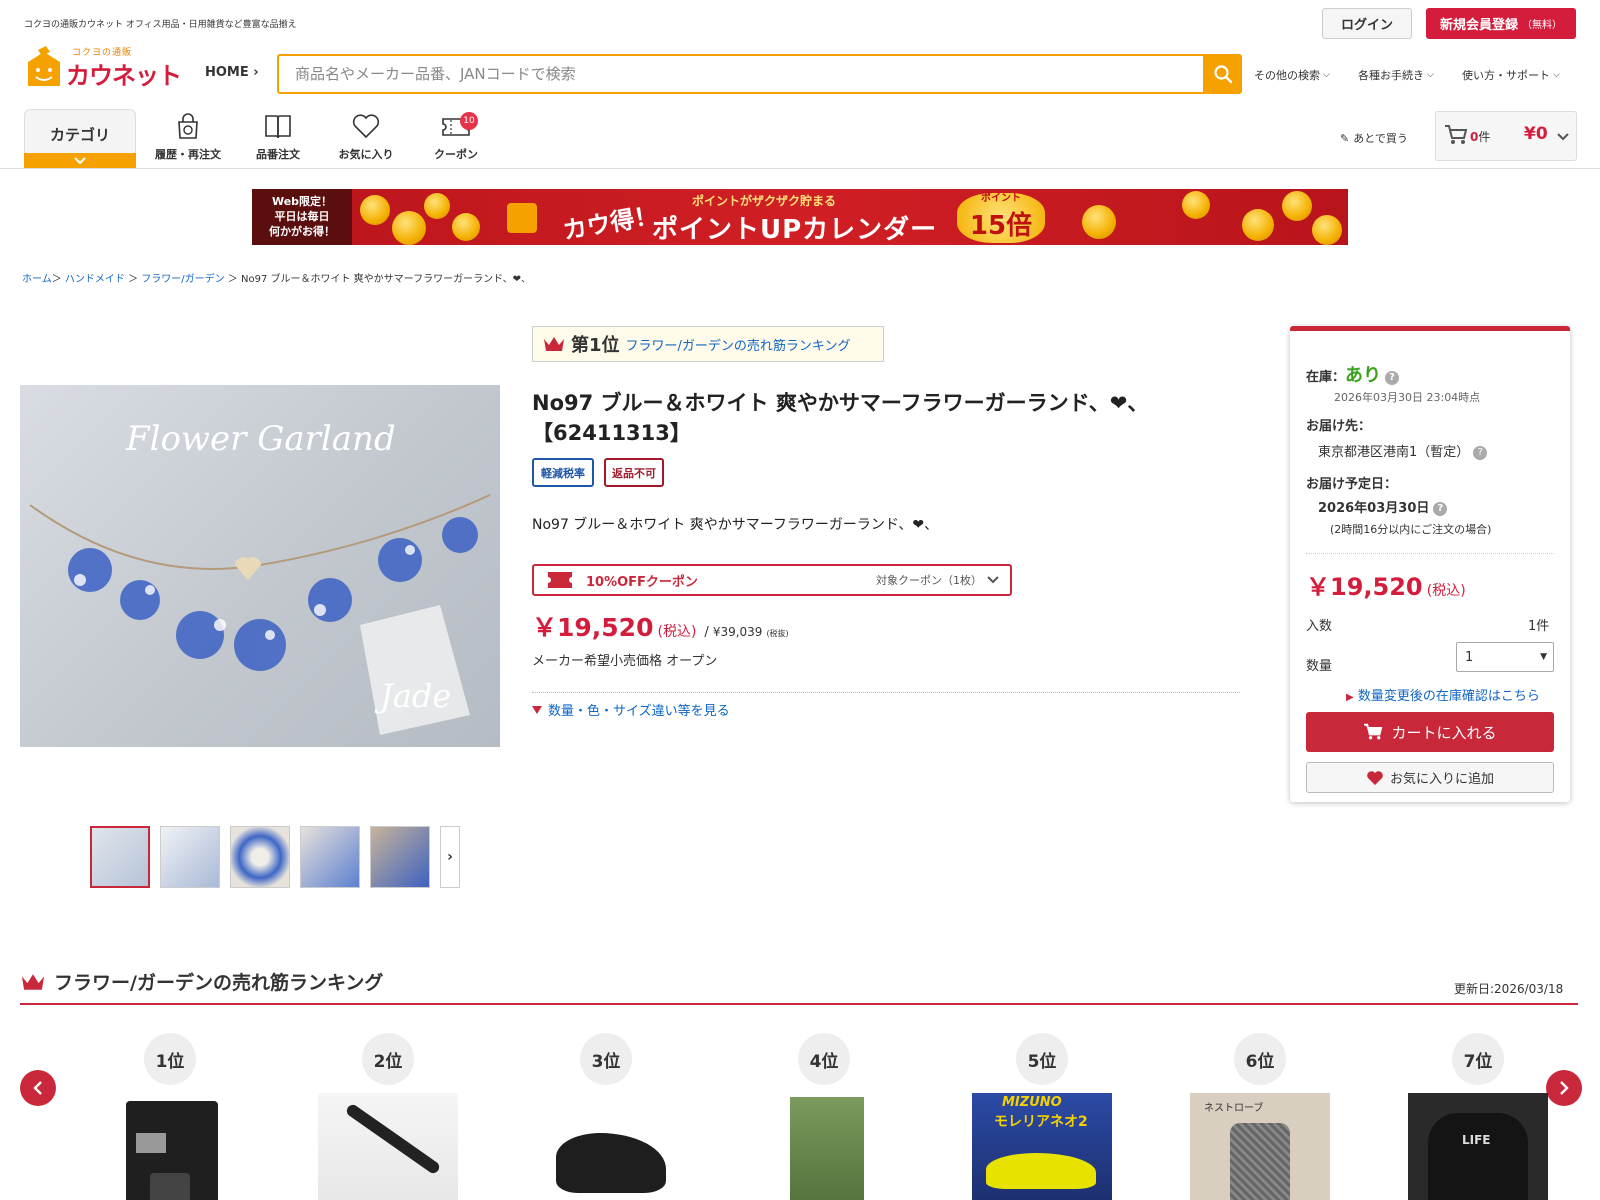  Describe the element at coordinates (1260, 1146) in the screenshot. I see `ranking-item-image: ネストローブ` at that location.